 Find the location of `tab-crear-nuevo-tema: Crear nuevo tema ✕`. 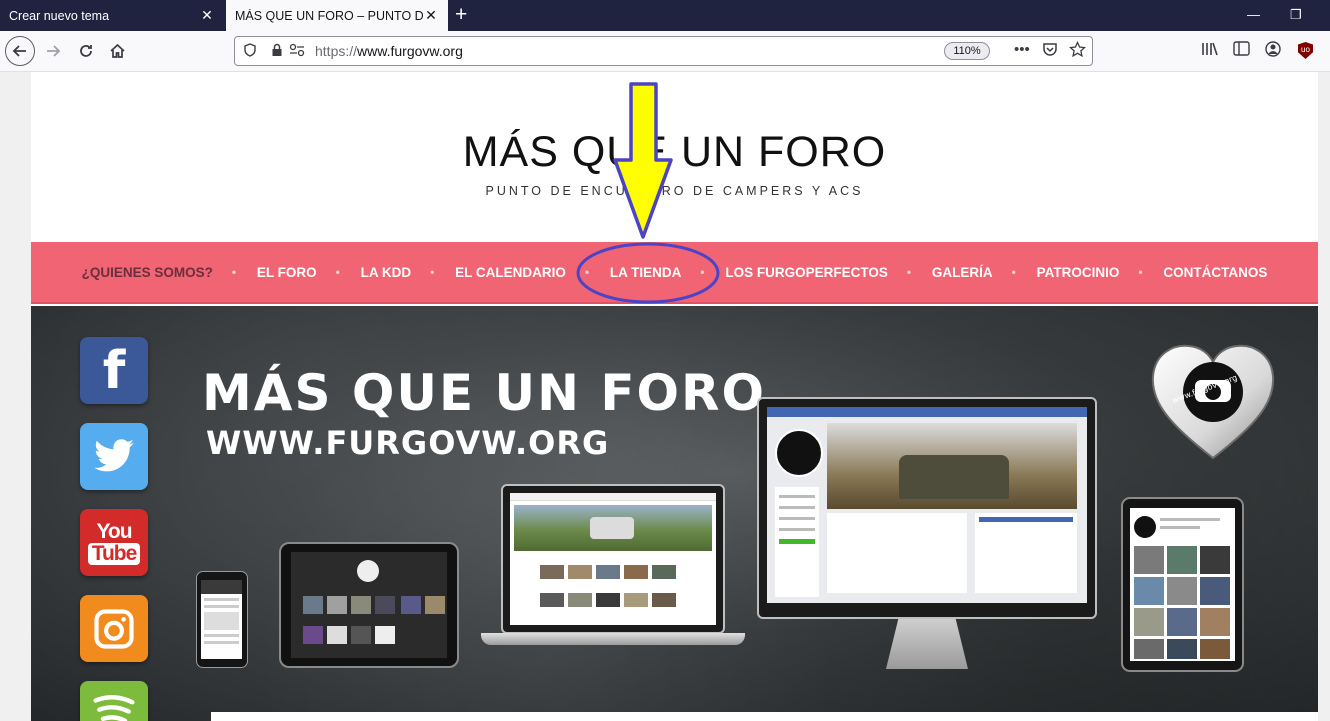

tab-crear-nuevo-tema: Crear nuevo tema ✕ is located at coordinates (112, 15).